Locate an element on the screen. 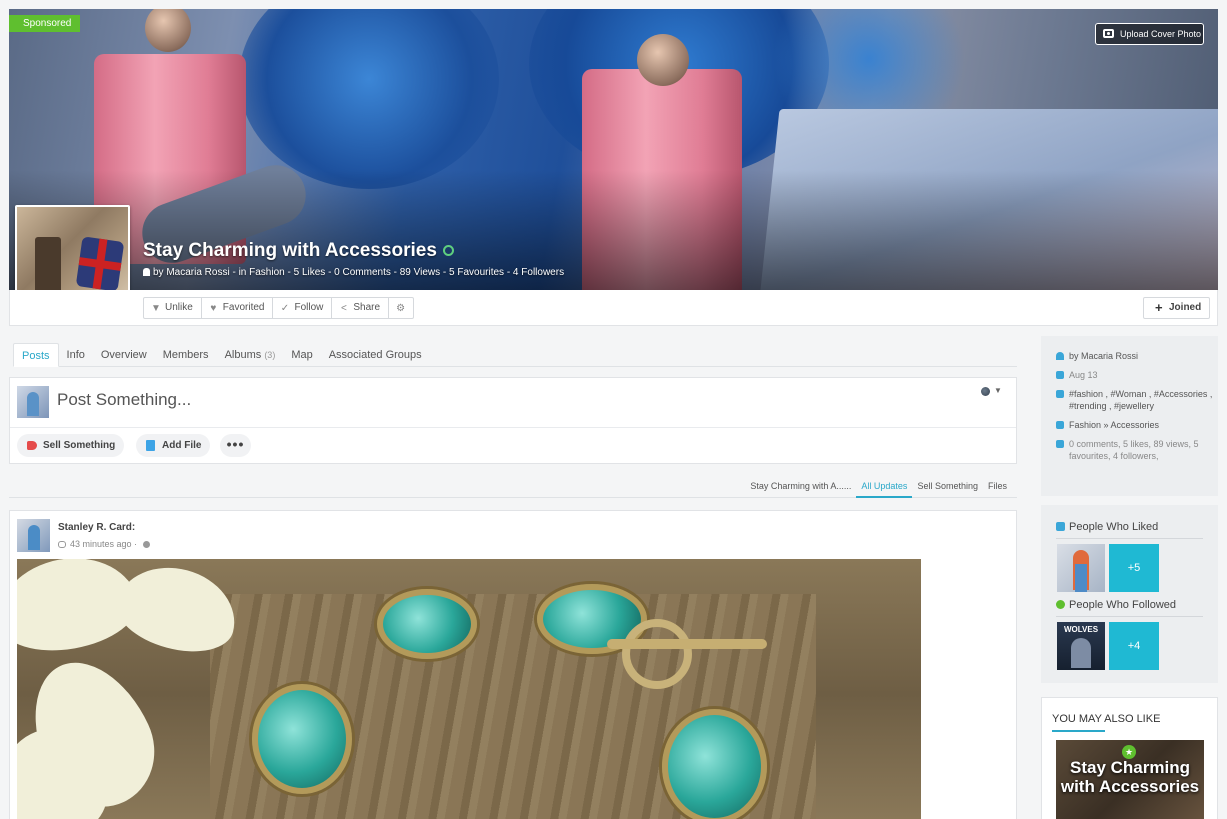  camera-icon is located at coordinates (1108, 33).